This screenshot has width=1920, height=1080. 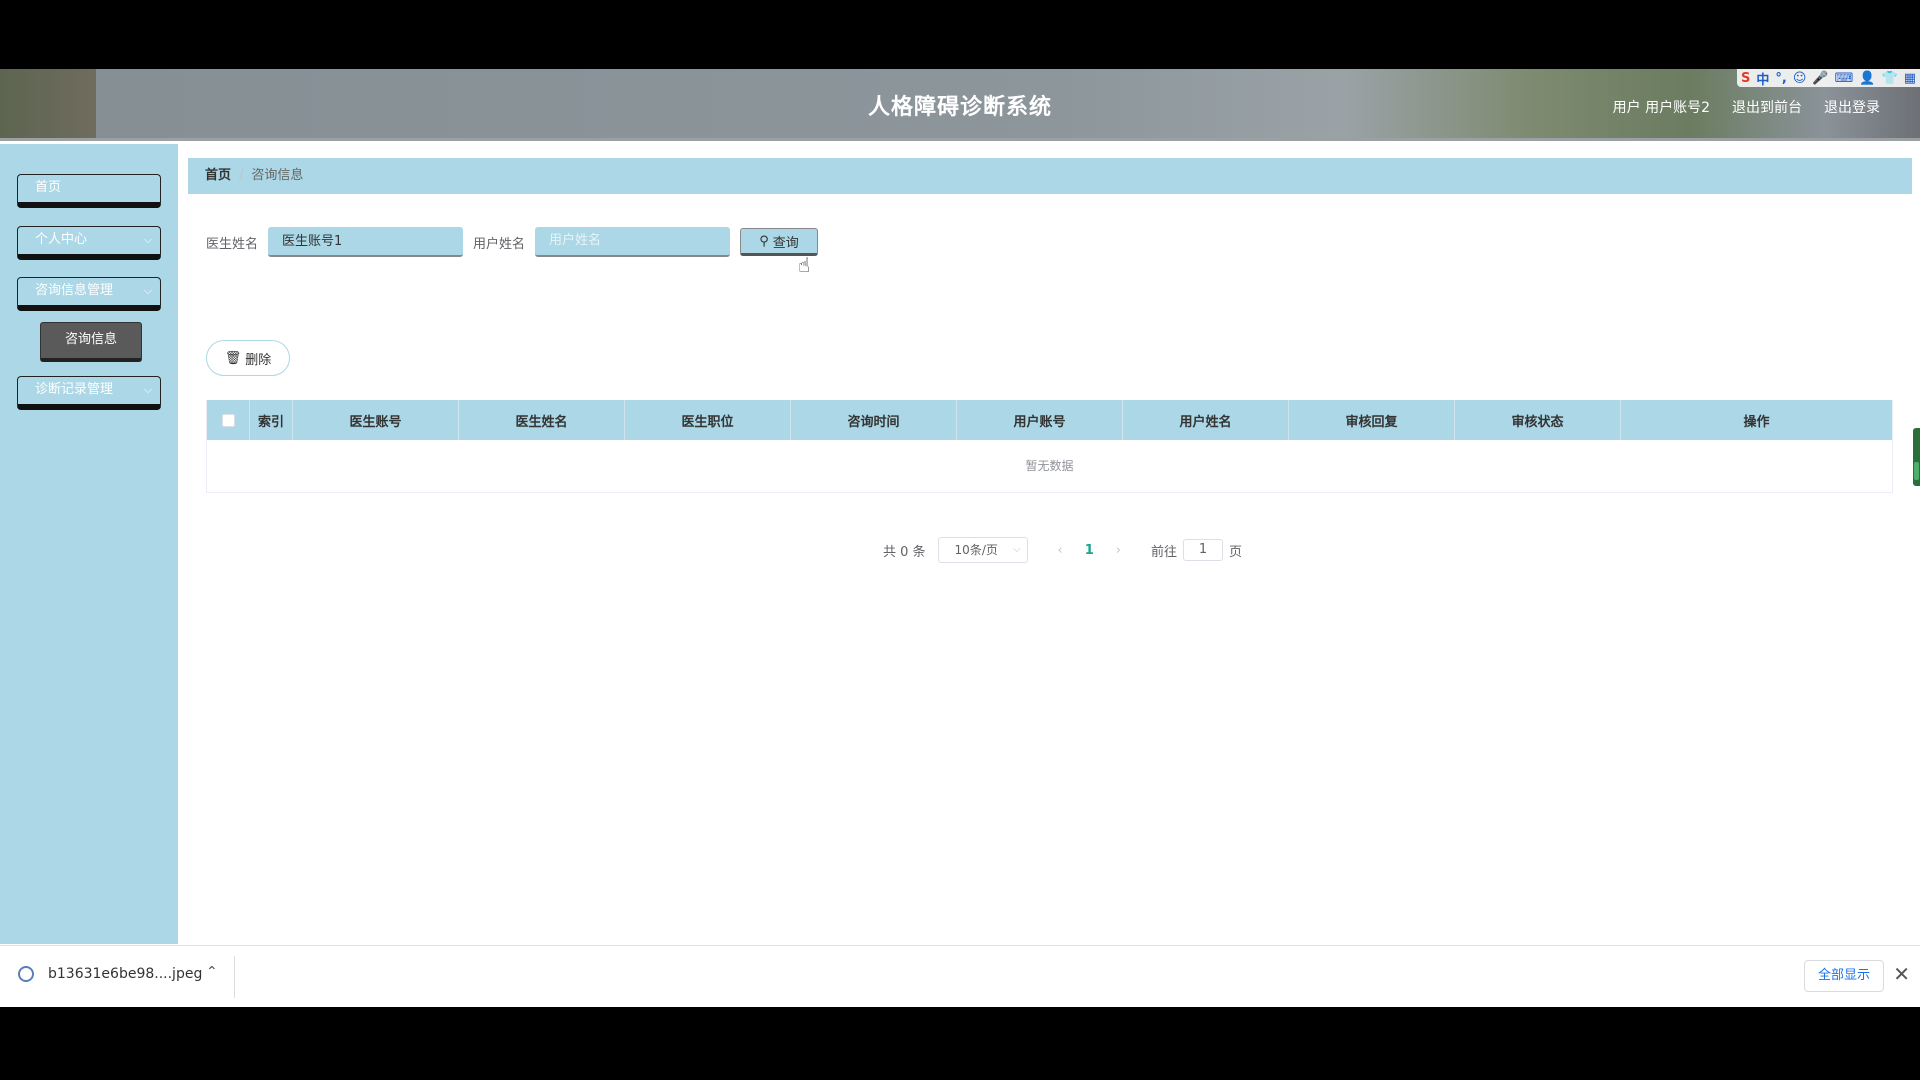 What do you see at coordinates (1040, 420) in the screenshot?
I see `column-header: 用户账号` at bounding box center [1040, 420].